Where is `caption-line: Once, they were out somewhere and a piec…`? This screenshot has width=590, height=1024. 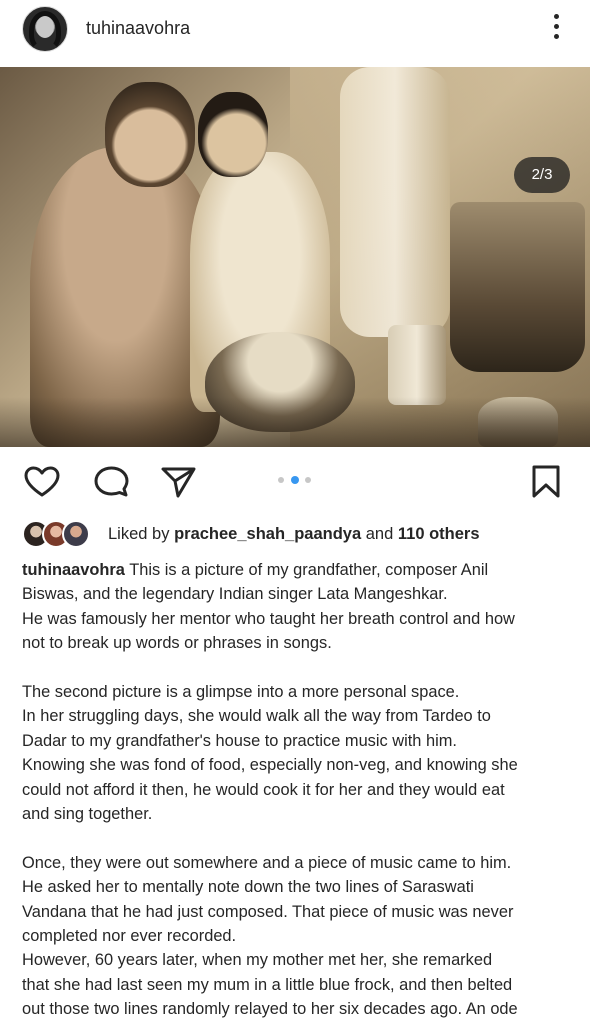 caption-line: Once, they were out somewhere and a piec… is located at coordinates (267, 862).